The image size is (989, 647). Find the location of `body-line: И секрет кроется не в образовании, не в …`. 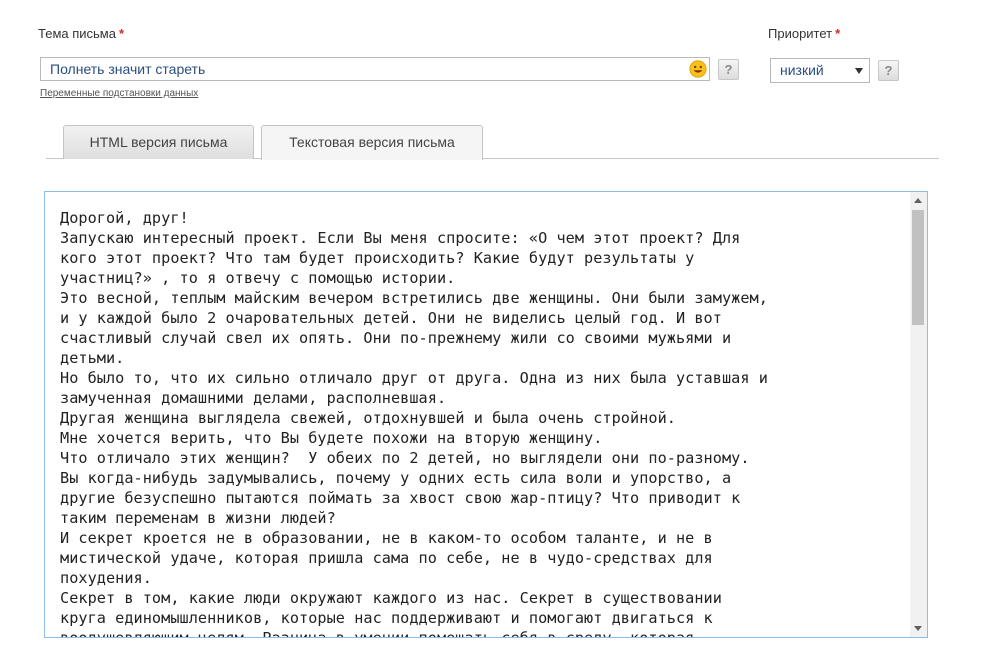

body-line: И секрет кроется не в образовании, не в … is located at coordinates (386, 538).